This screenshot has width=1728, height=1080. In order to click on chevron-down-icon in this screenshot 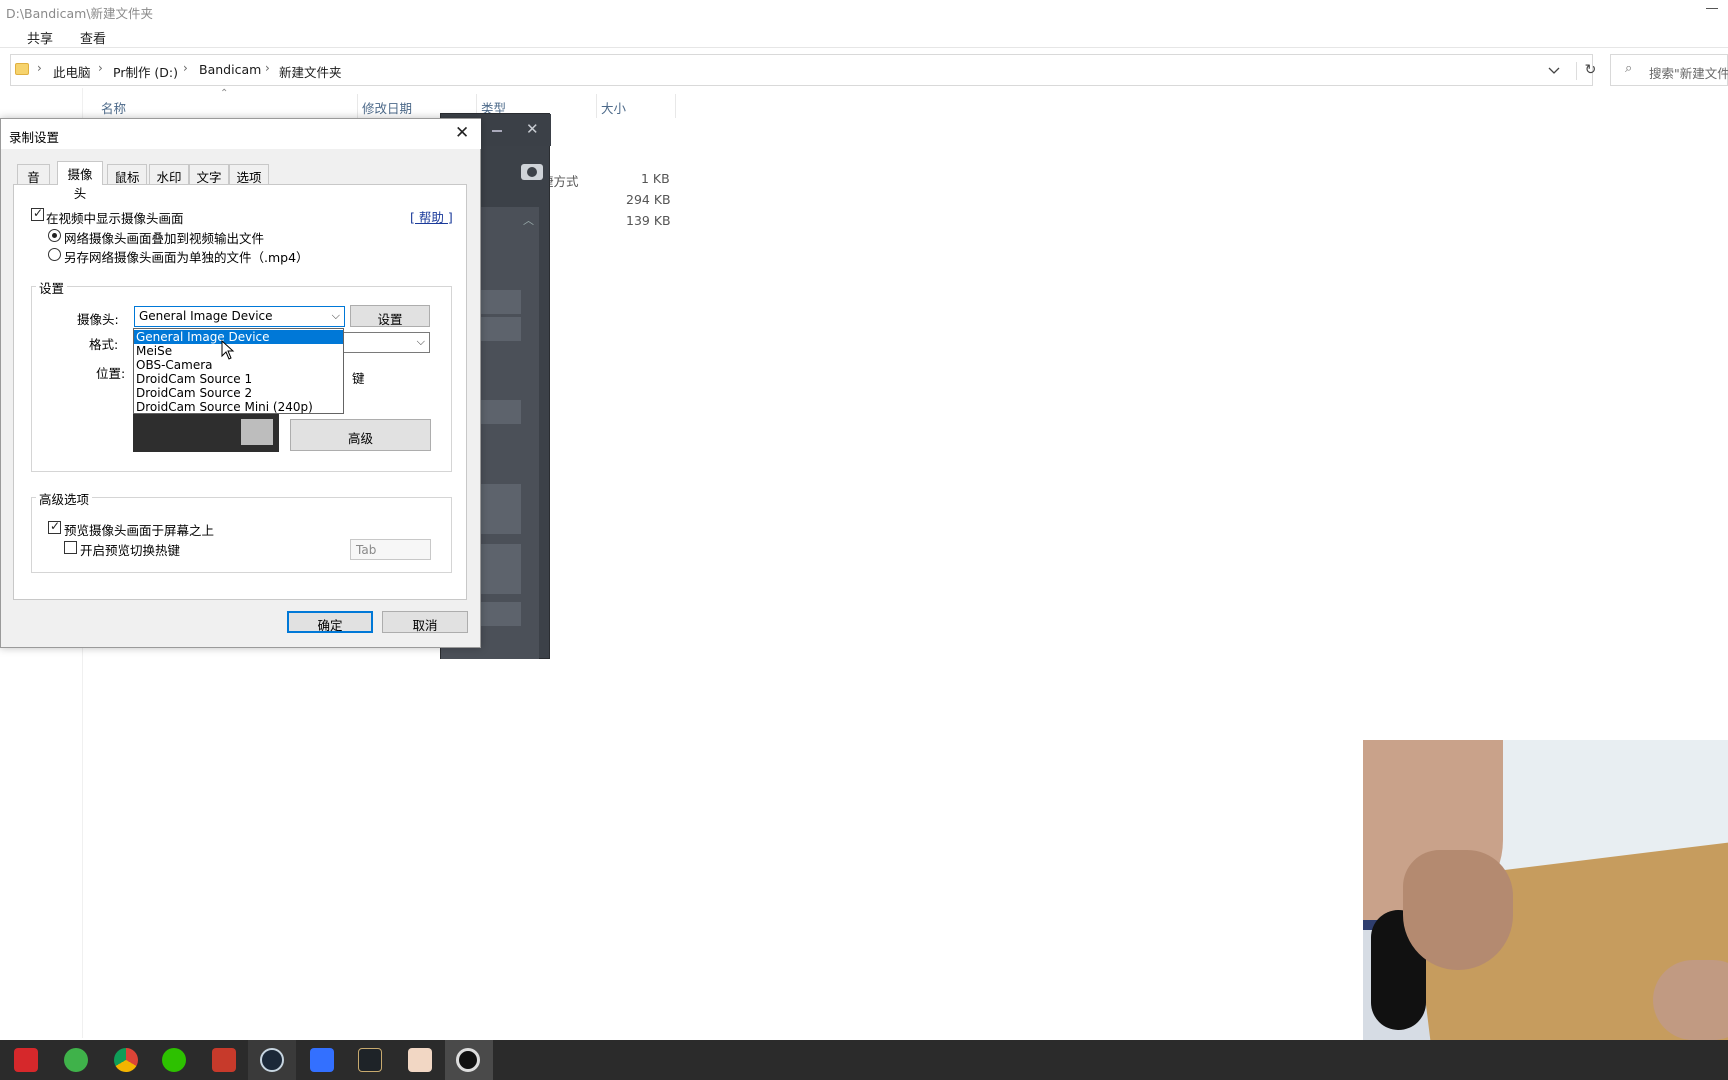, I will do `click(1554, 70)`.